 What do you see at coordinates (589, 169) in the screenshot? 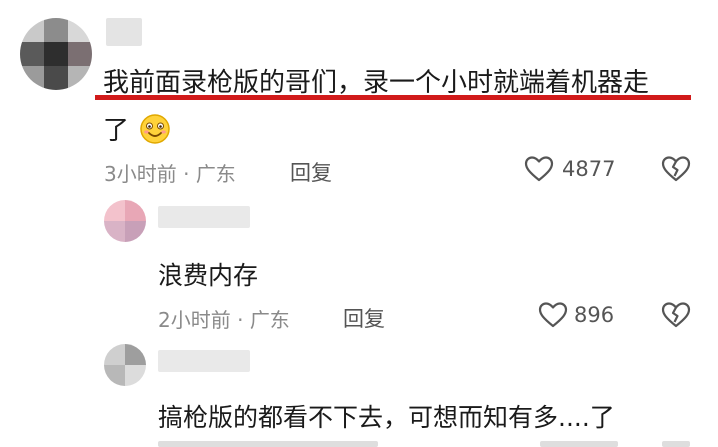
I see `like-count: 4877` at bounding box center [589, 169].